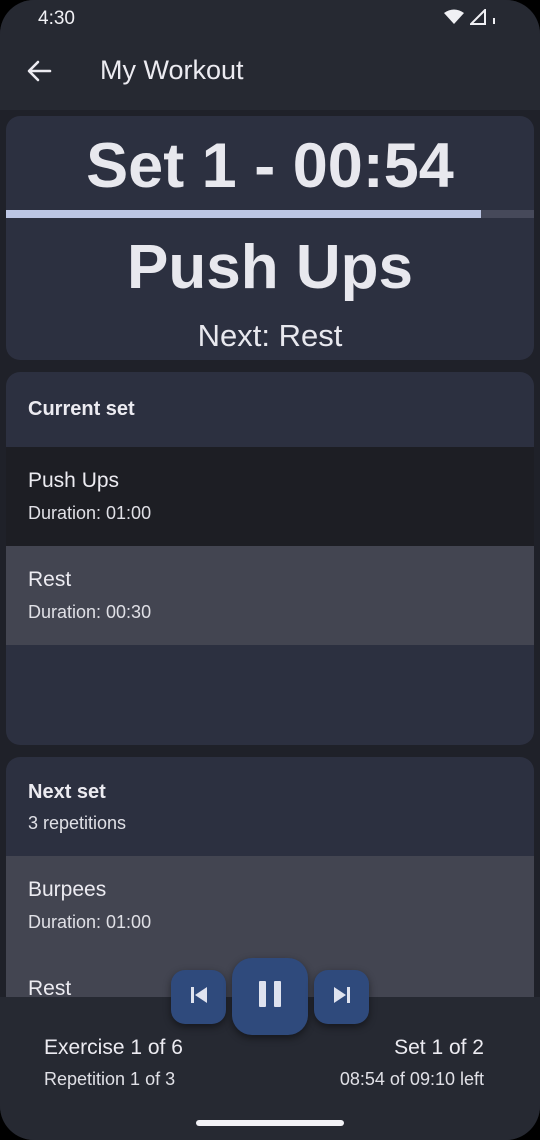 This screenshot has width=540, height=1140. Describe the element at coordinates (270, 166) in the screenshot. I see `set-timer: Set 1 - 00:54` at that location.